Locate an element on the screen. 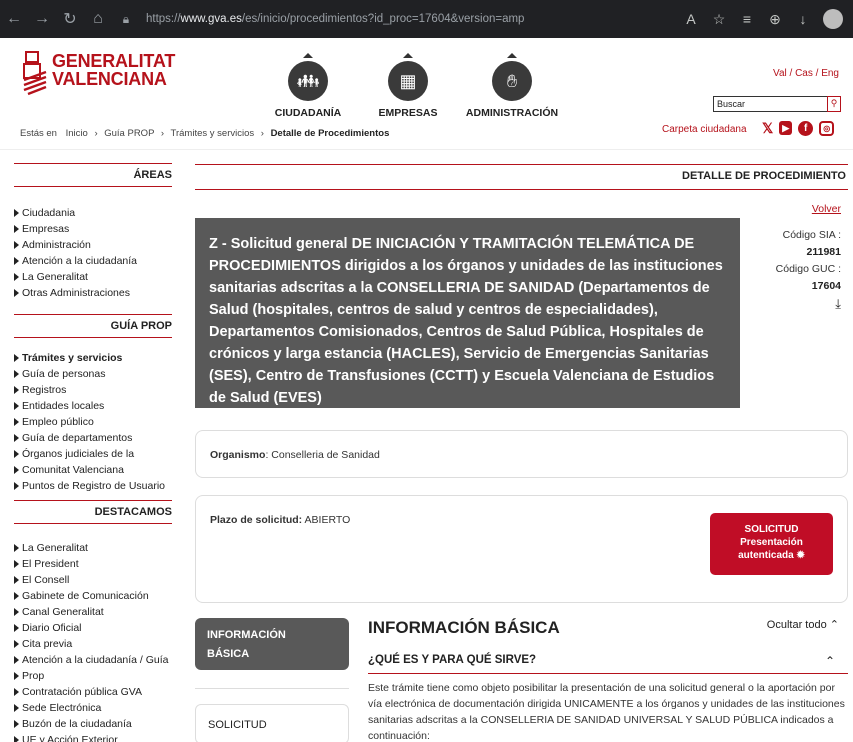 This screenshot has height=742, width=853. tab-solicitud: SOLICITUD is located at coordinates (272, 723).